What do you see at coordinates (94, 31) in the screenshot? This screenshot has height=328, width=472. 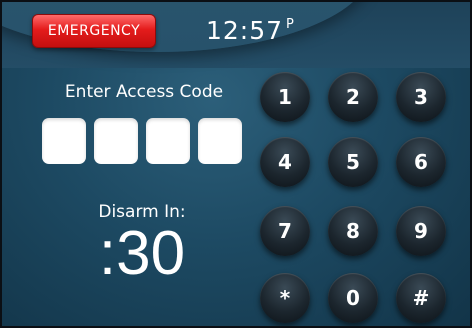 I see `emergency-button: EMERGENCY` at bounding box center [94, 31].